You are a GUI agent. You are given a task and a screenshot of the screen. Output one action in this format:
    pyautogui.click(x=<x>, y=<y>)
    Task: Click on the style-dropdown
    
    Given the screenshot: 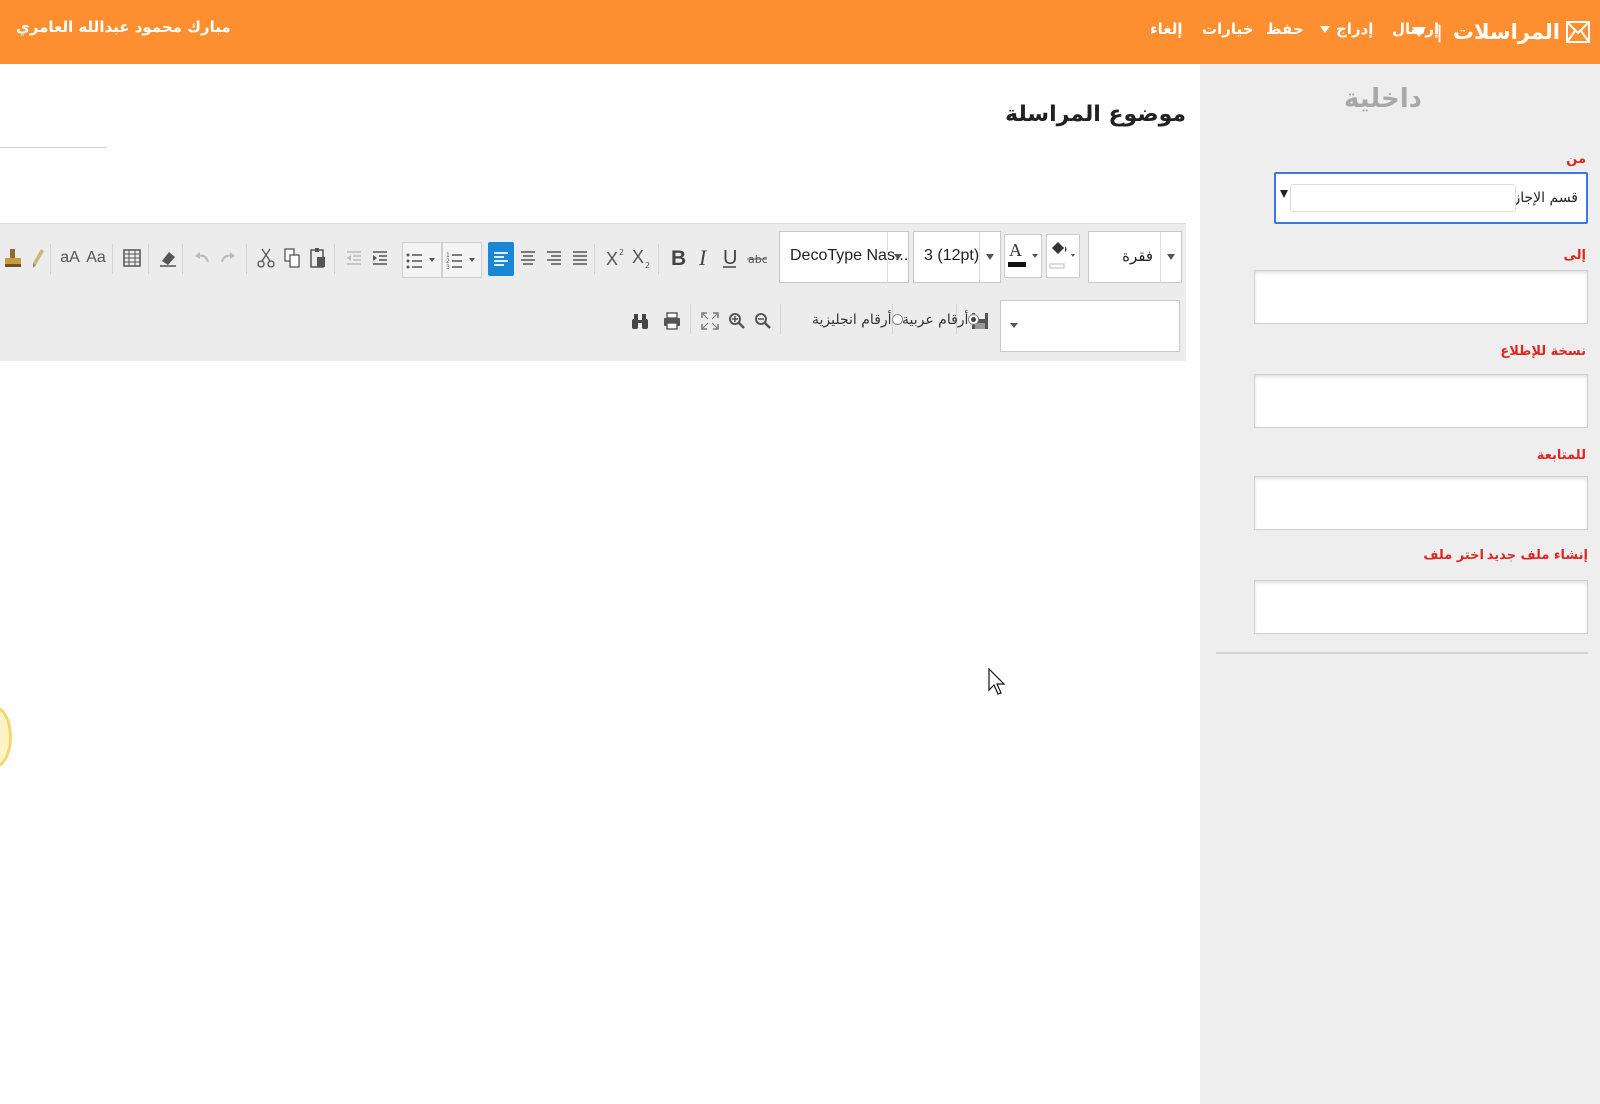 What is the action you would take?
    pyautogui.click(x=1090, y=326)
    